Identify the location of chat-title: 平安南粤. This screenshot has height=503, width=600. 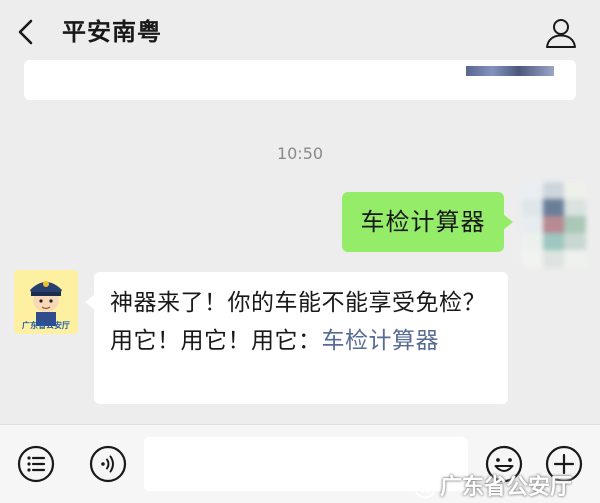
(112, 32).